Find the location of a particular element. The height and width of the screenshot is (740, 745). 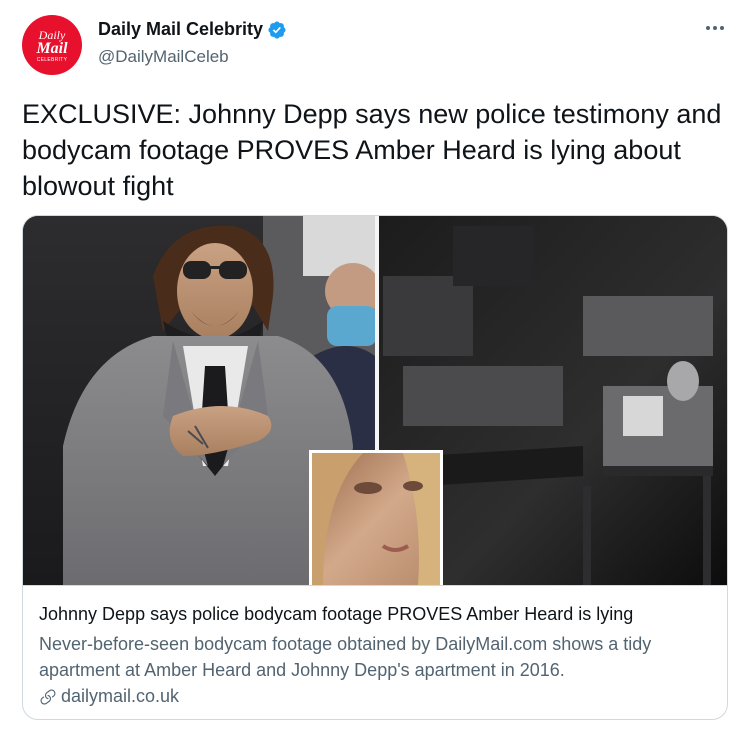

avatar-text-line-3: CELEBRITY is located at coordinates (52, 59).